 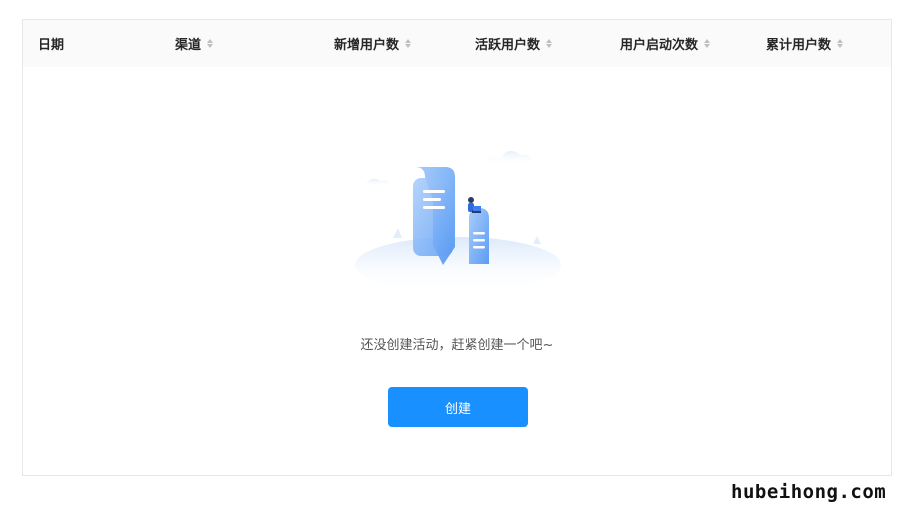 What do you see at coordinates (458, 407) in the screenshot?
I see `create-button: 创建` at bounding box center [458, 407].